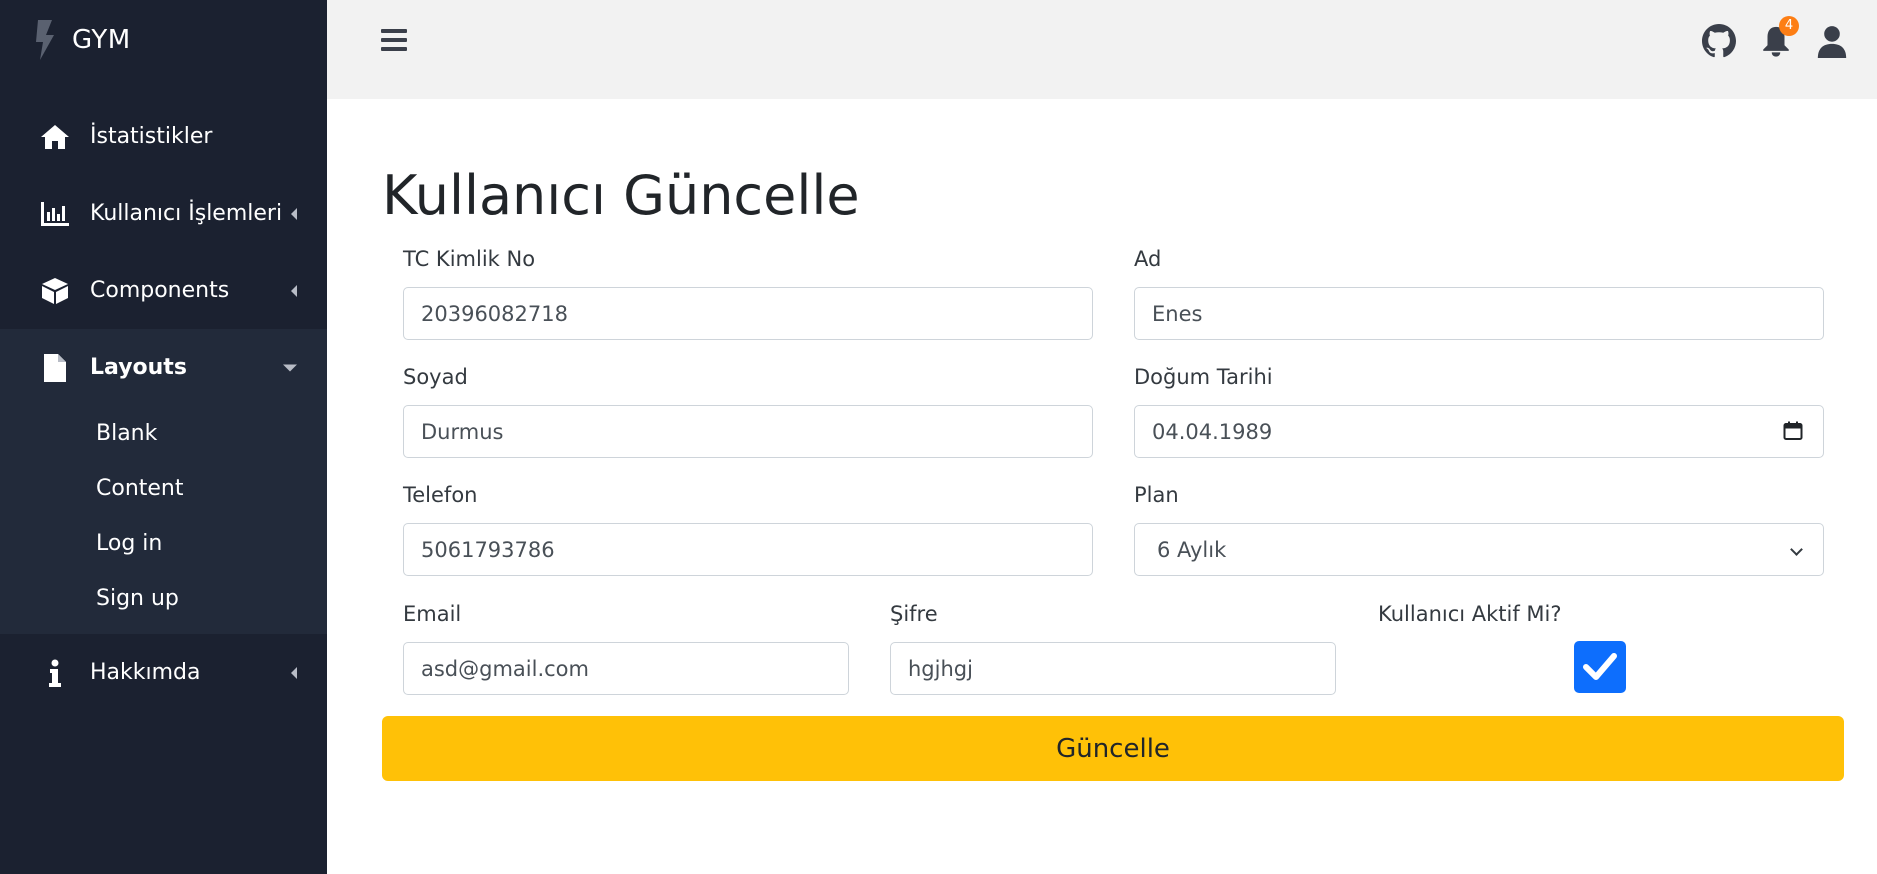 This screenshot has width=1877, height=874. I want to click on plan-selected-value: 6 Aylık, so click(1192, 549).